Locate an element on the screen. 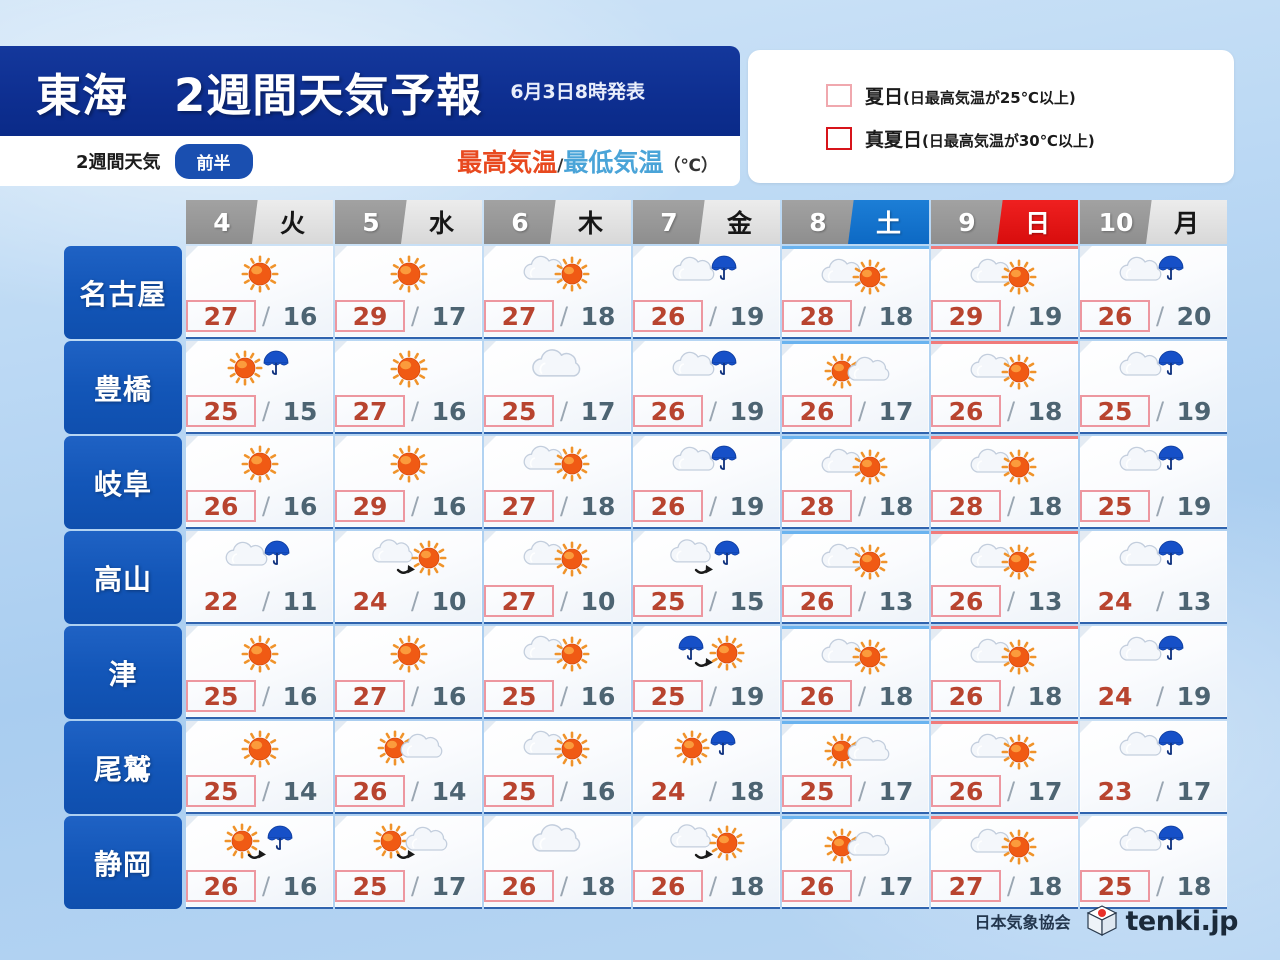 This screenshot has height=960, width=1280. forecast-cell: 22 / 11 is located at coordinates (259, 577).